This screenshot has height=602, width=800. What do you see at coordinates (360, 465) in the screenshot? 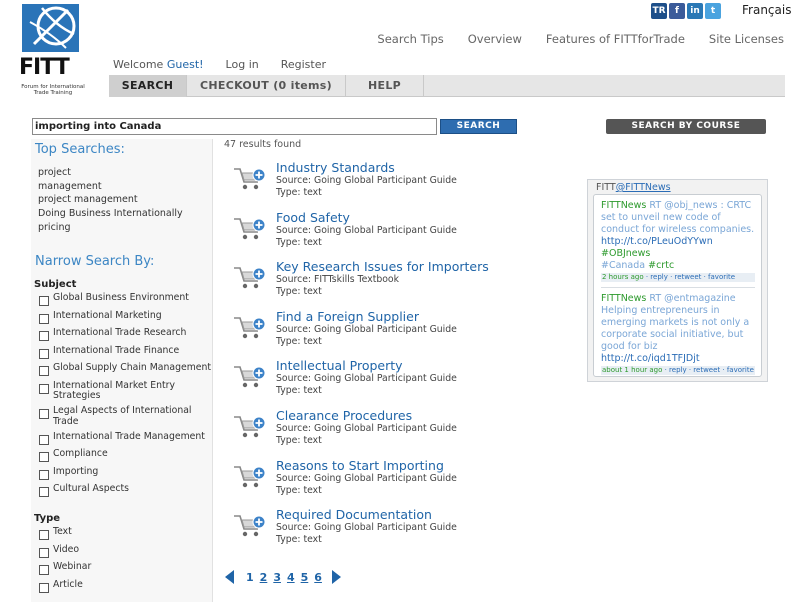
I see `result-title-link: Reasons to Start Importing` at bounding box center [360, 465].